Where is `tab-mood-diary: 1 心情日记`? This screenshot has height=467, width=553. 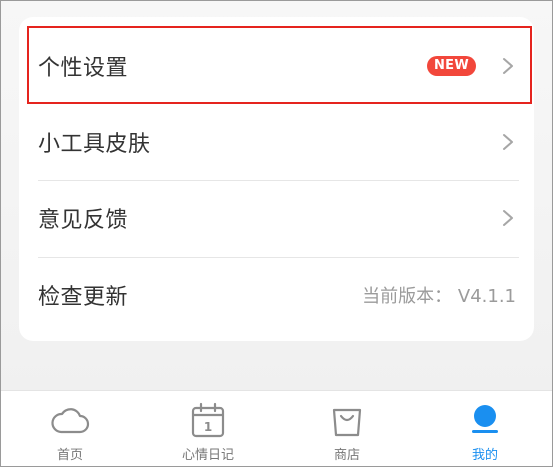 tab-mood-diary: 1 心情日记 is located at coordinates (208, 429).